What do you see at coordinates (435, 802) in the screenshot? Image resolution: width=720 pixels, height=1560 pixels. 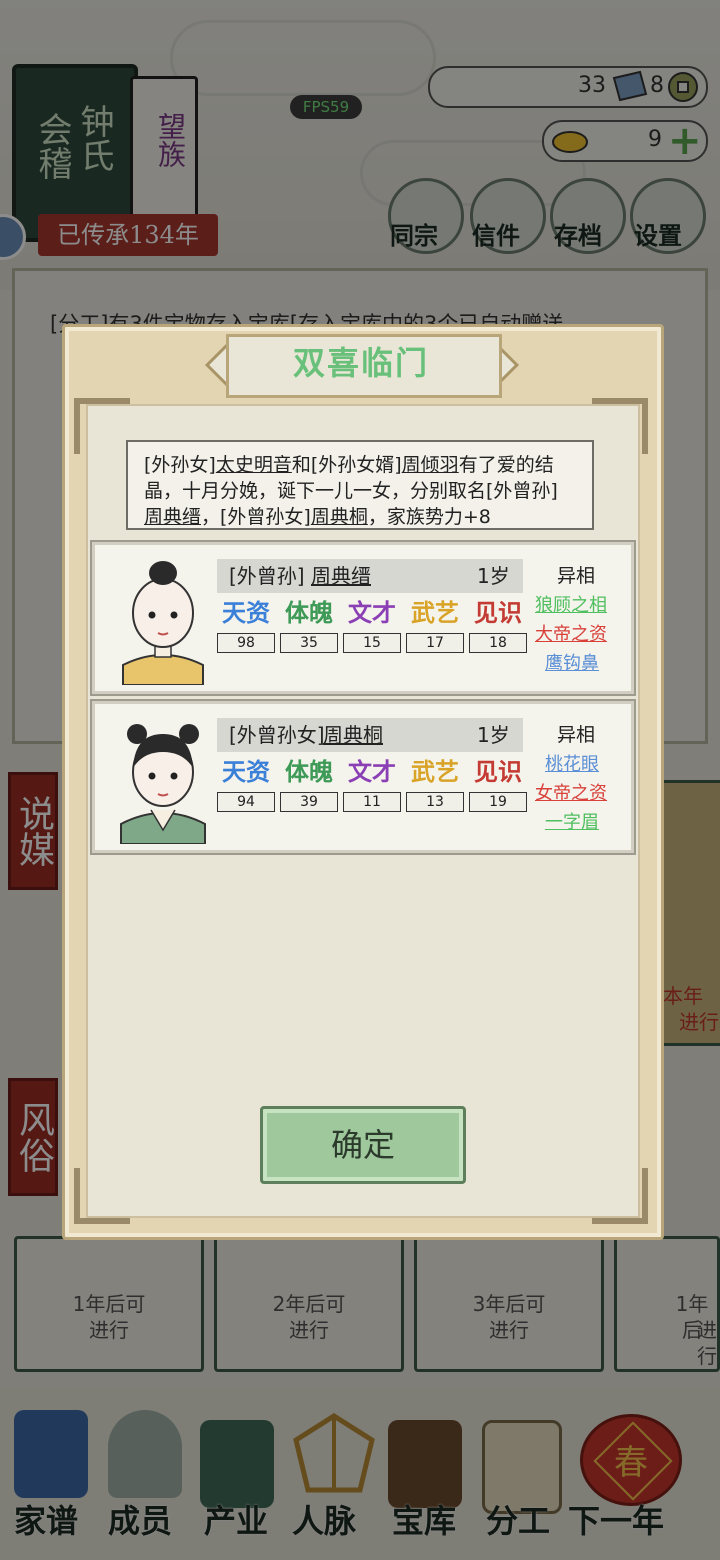 I see `stat-value: 13` at bounding box center [435, 802].